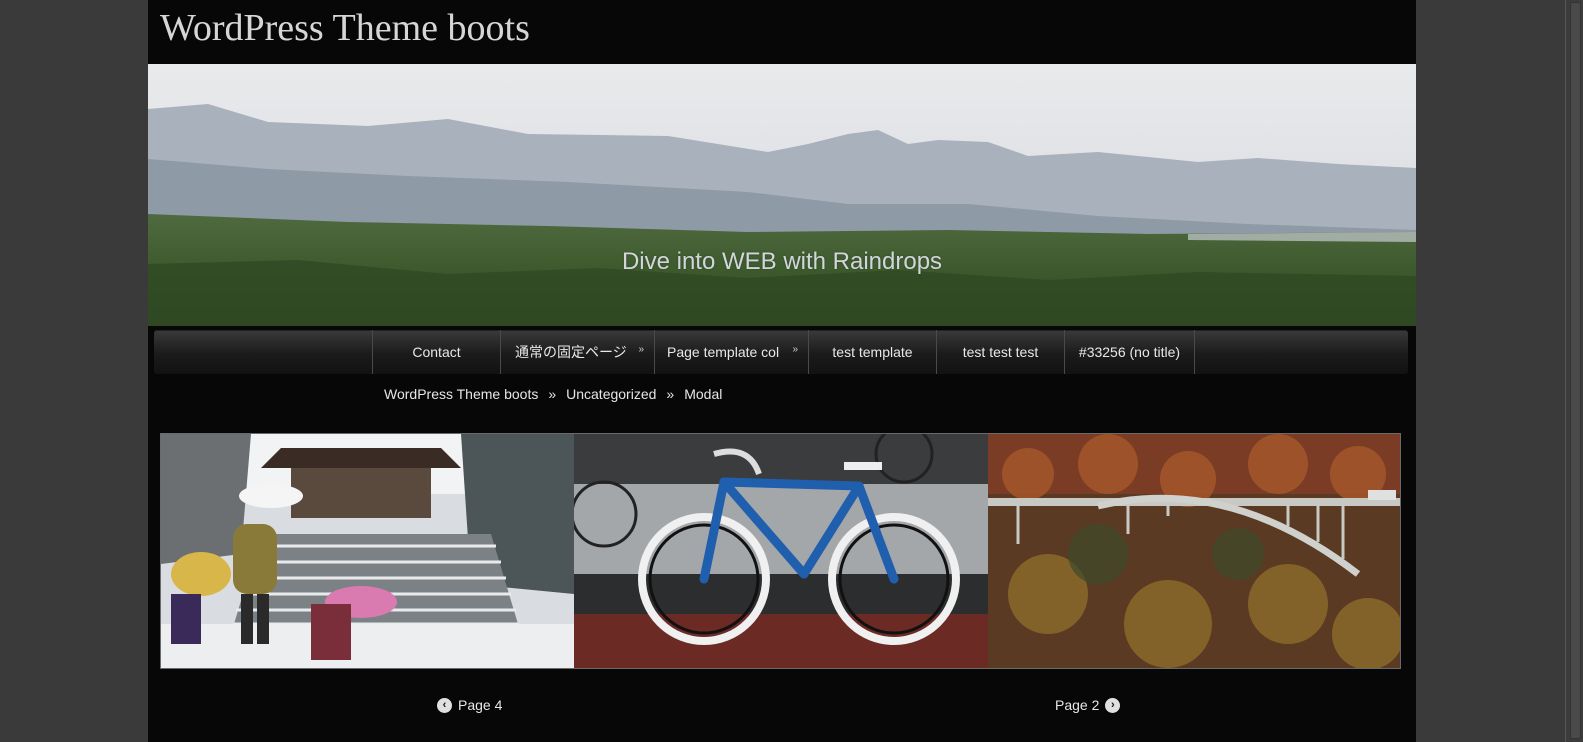 Image resolution: width=1583 pixels, height=742 pixels. I want to click on breadcrumb-current: Modal, so click(703, 394).